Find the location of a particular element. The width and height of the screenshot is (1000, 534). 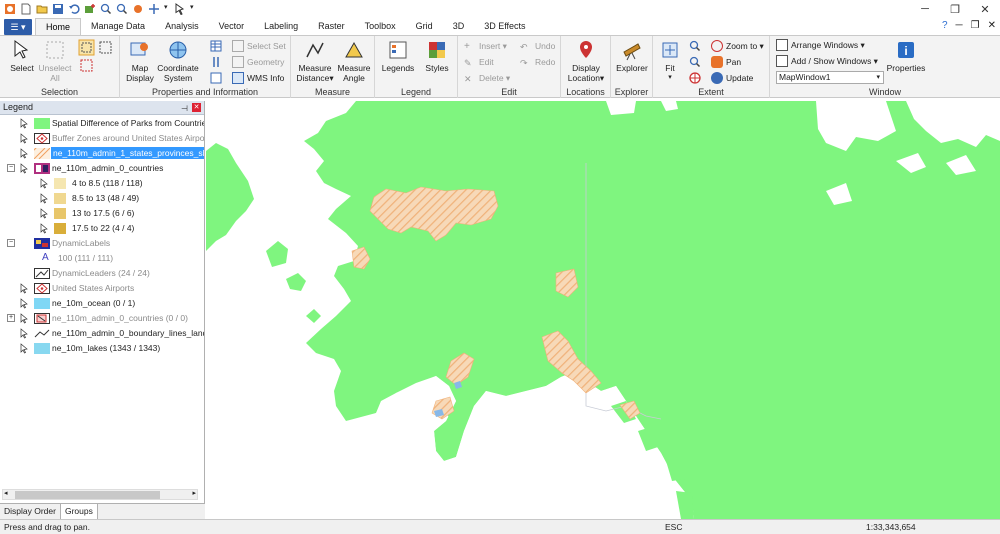

select-by-rectangle-icon is located at coordinates (86, 47).